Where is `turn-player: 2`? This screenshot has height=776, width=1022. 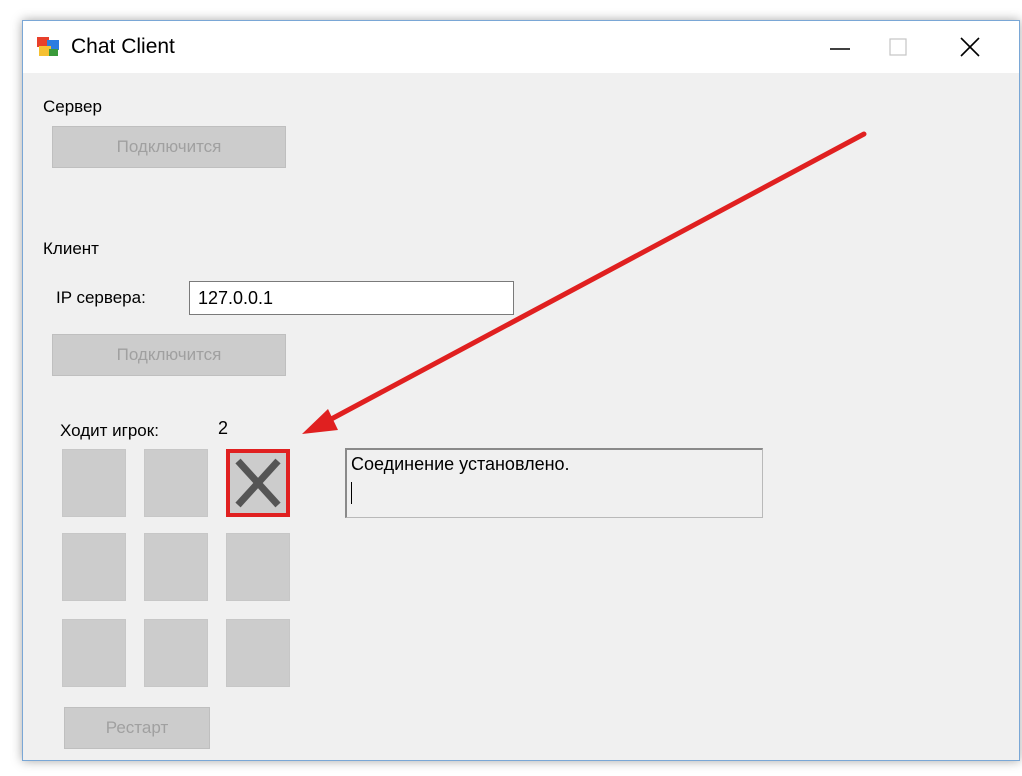
turn-player: 2 is located at coordinates (223, 428).